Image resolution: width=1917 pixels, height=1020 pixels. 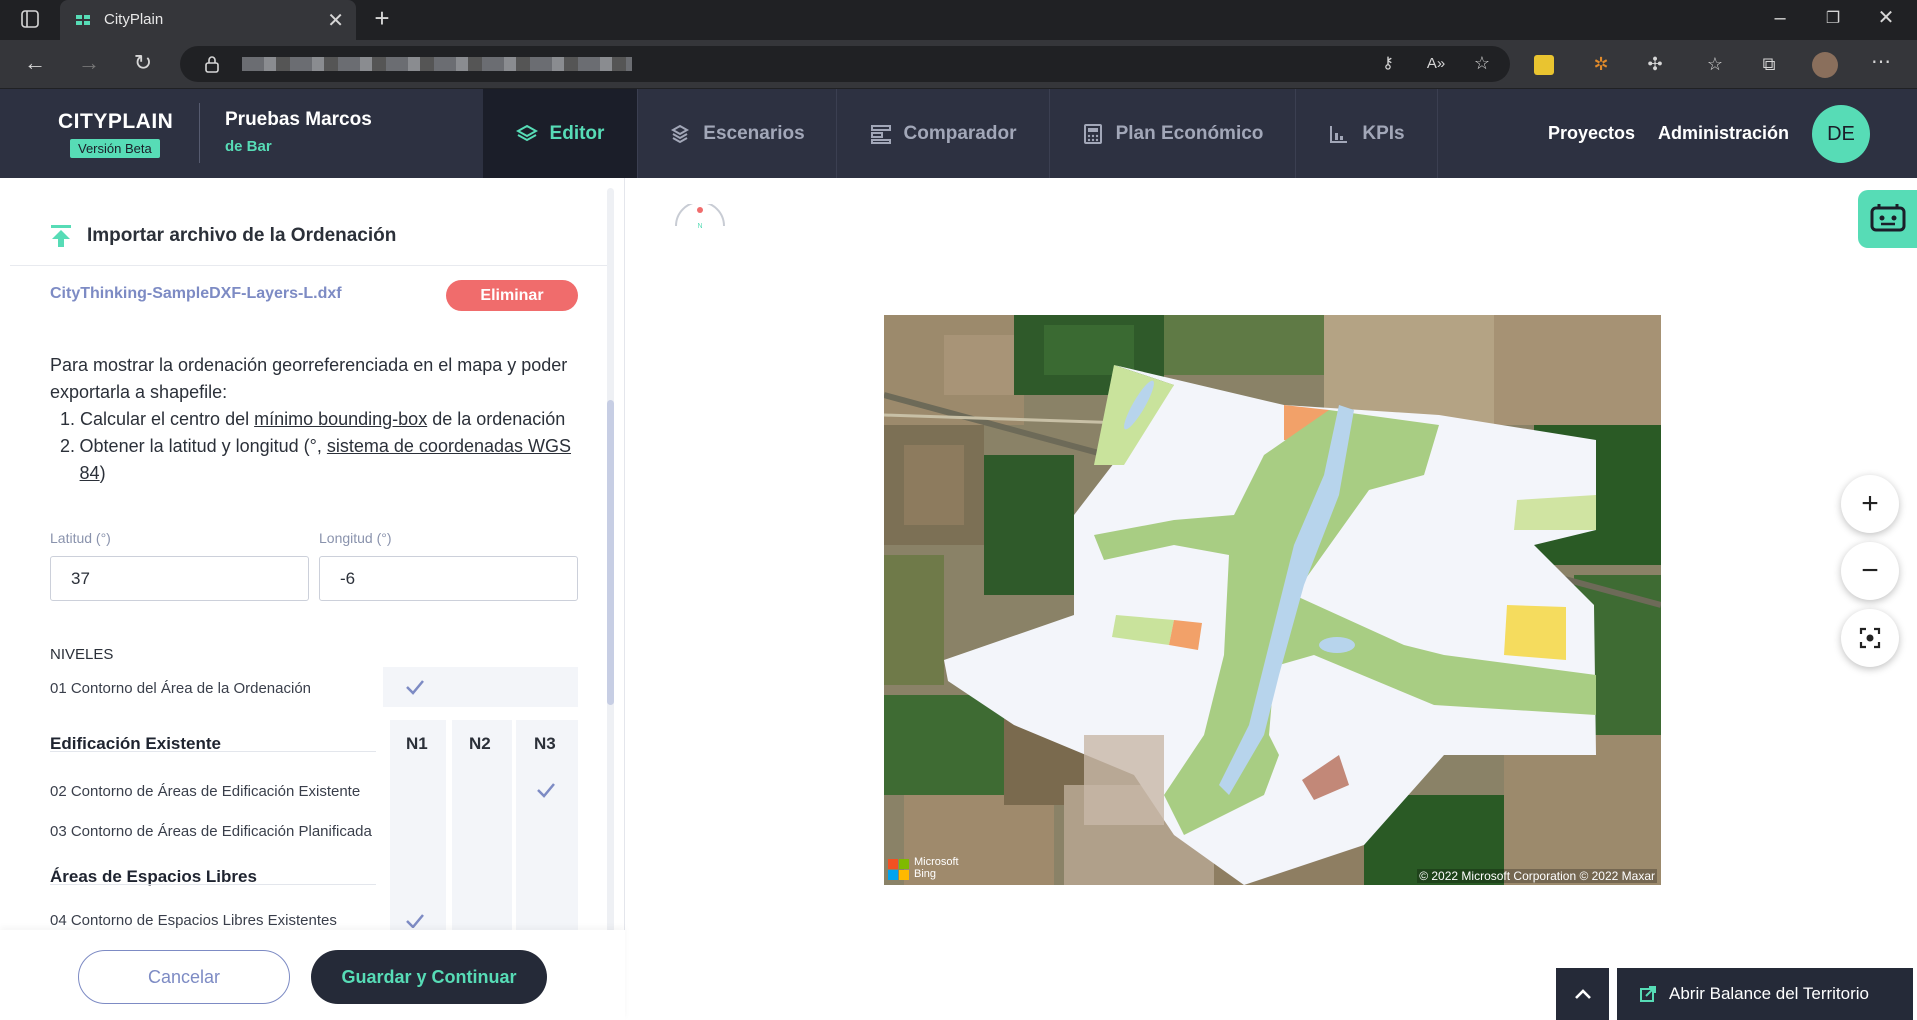 I want to click on beta-badge: Versión Beta, so click(x=115, y=148).